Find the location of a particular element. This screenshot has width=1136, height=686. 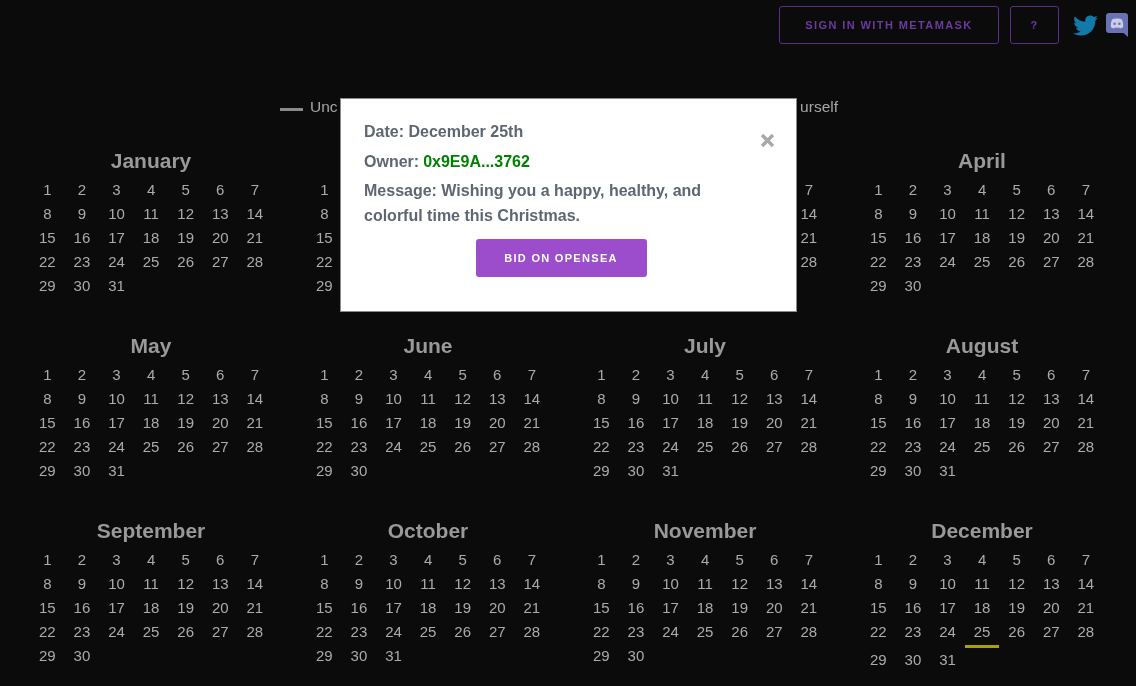

calendar-day: 4 is located at coordinates (151, 375).